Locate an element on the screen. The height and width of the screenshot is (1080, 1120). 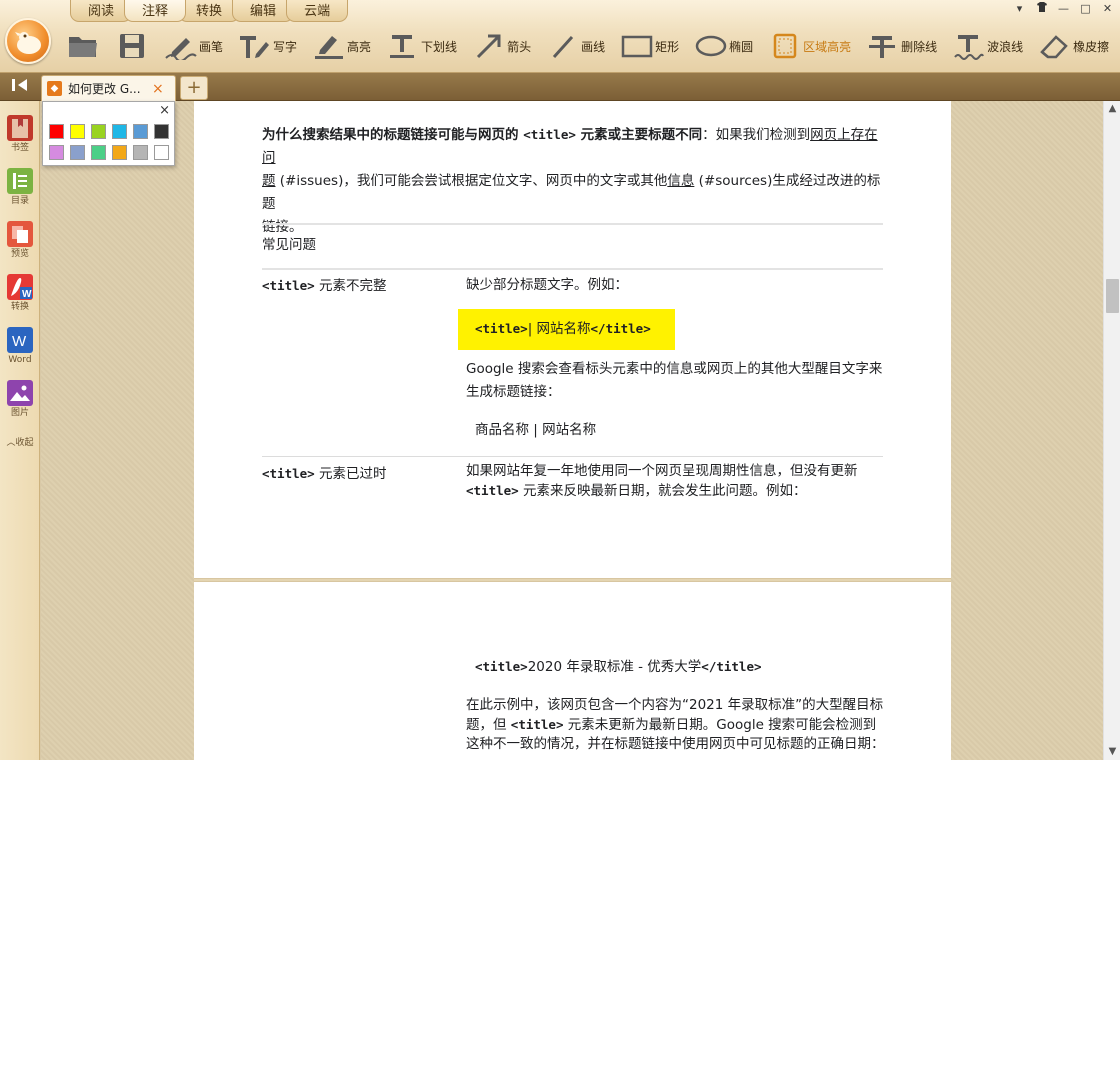
eraser-icon is located at coordinates (1055, 46).